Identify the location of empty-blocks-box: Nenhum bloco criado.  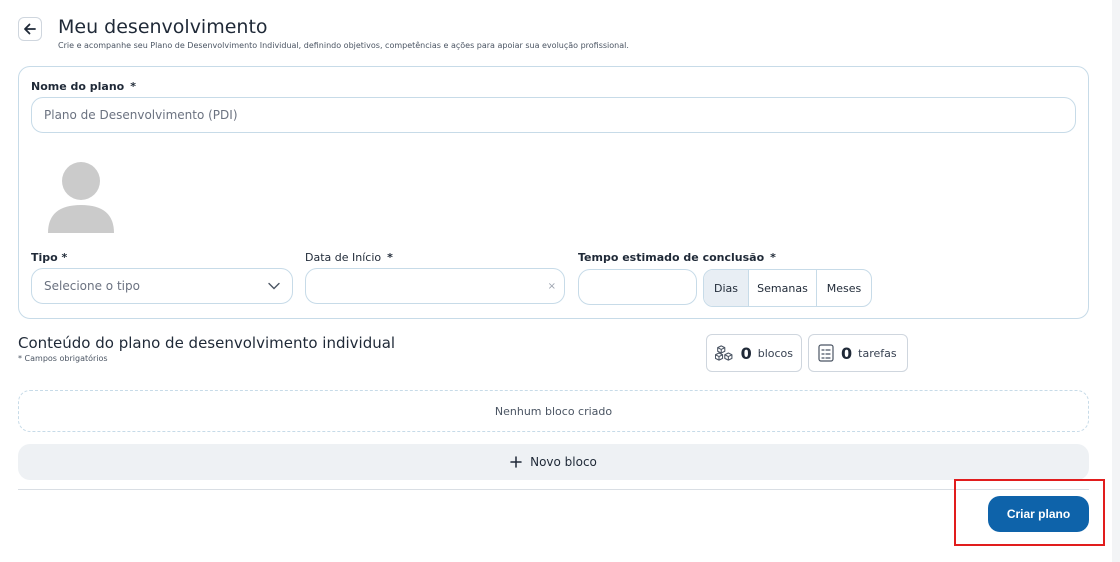
(553, 411).